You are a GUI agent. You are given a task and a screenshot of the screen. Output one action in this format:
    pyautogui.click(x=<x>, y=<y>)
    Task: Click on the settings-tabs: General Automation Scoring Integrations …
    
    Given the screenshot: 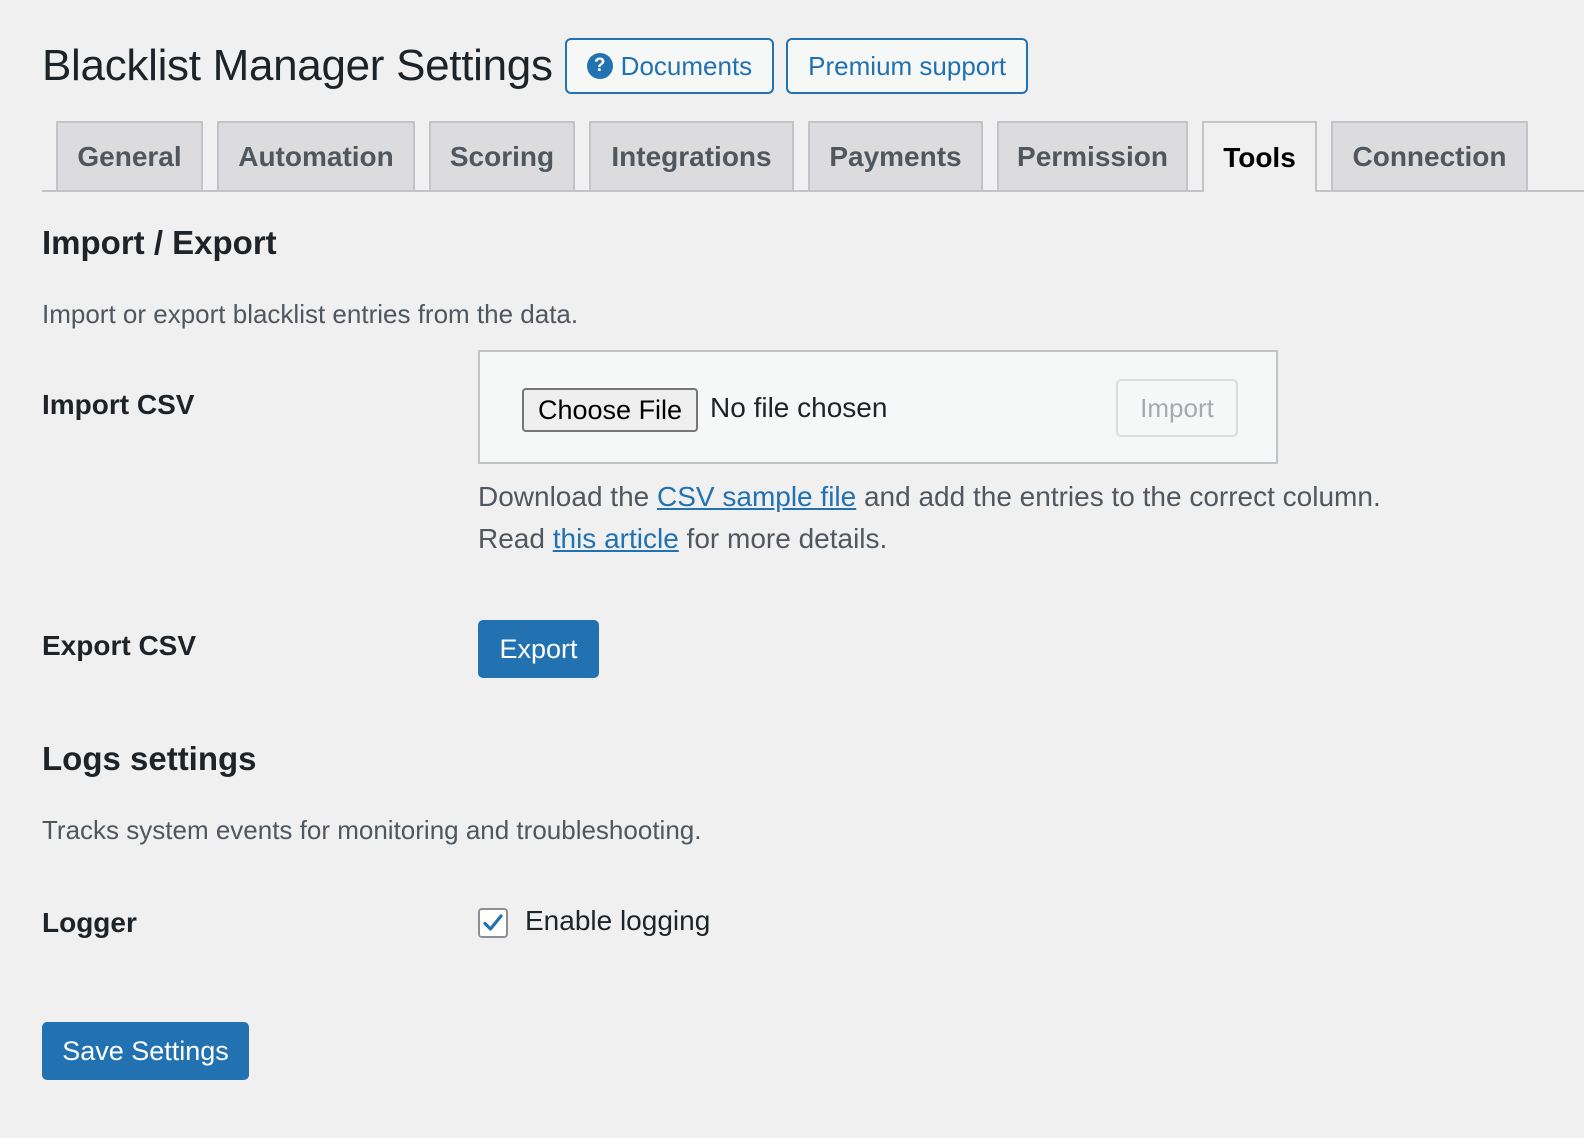 What is the action you would take?
    pyautogui.click(x=813, y=156)
    